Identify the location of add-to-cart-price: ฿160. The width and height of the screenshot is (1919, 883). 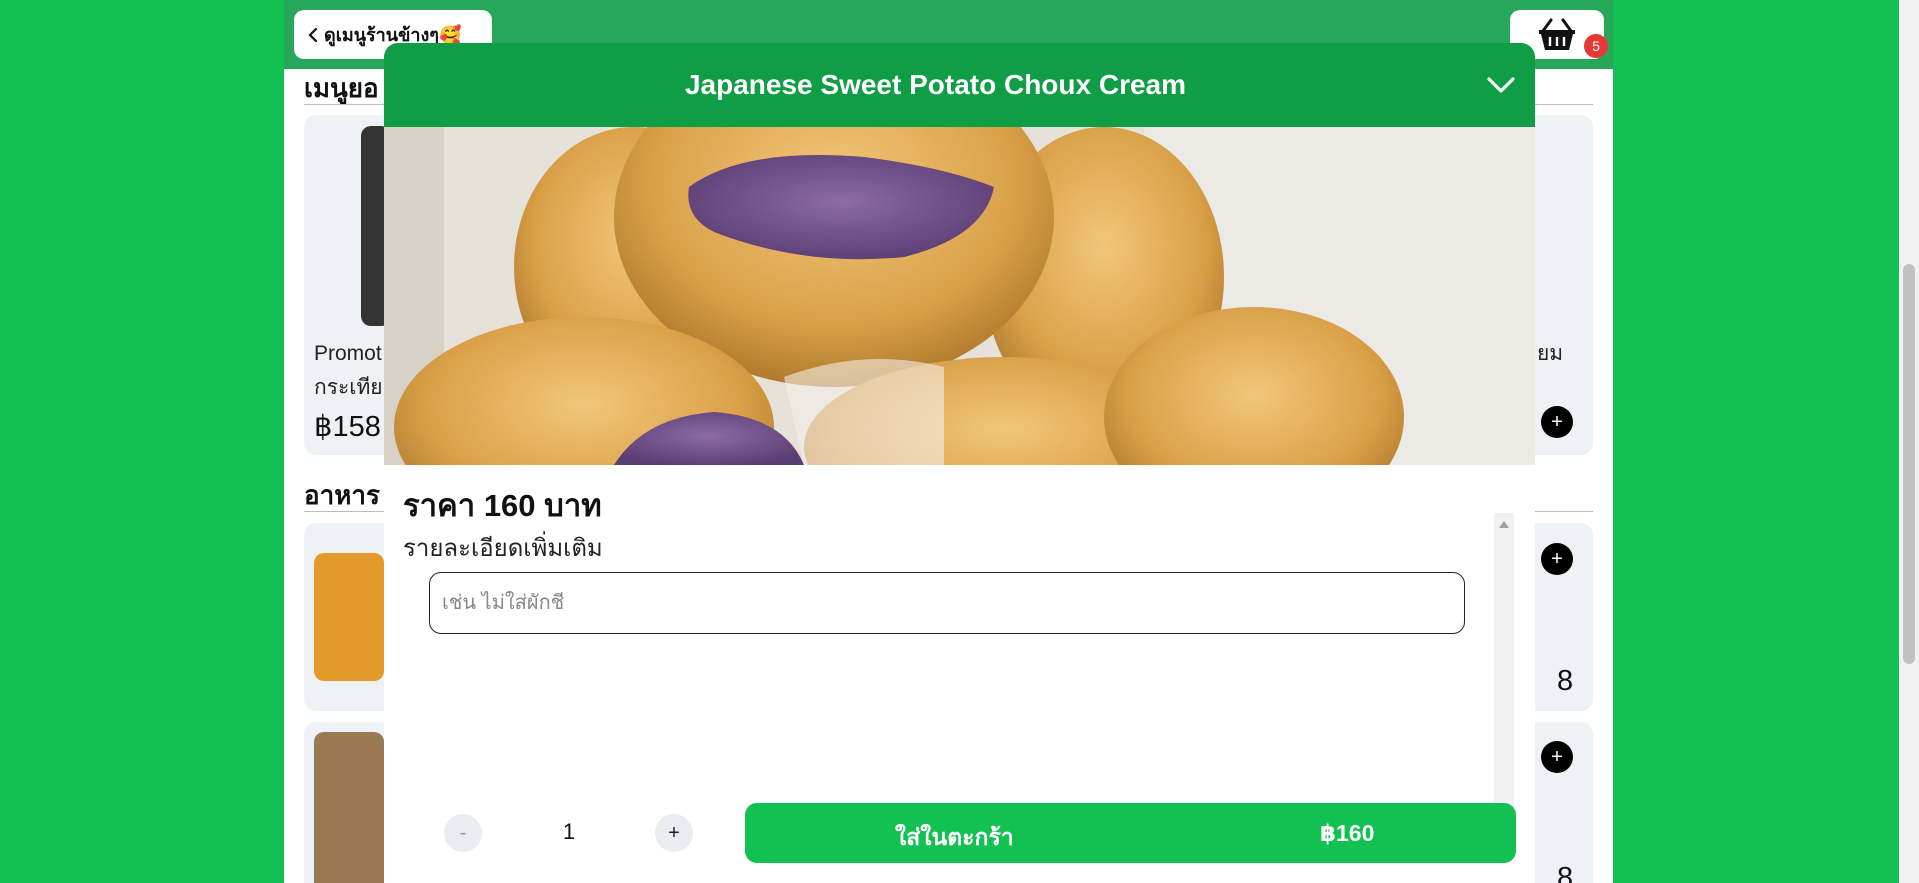
(1347, 833).